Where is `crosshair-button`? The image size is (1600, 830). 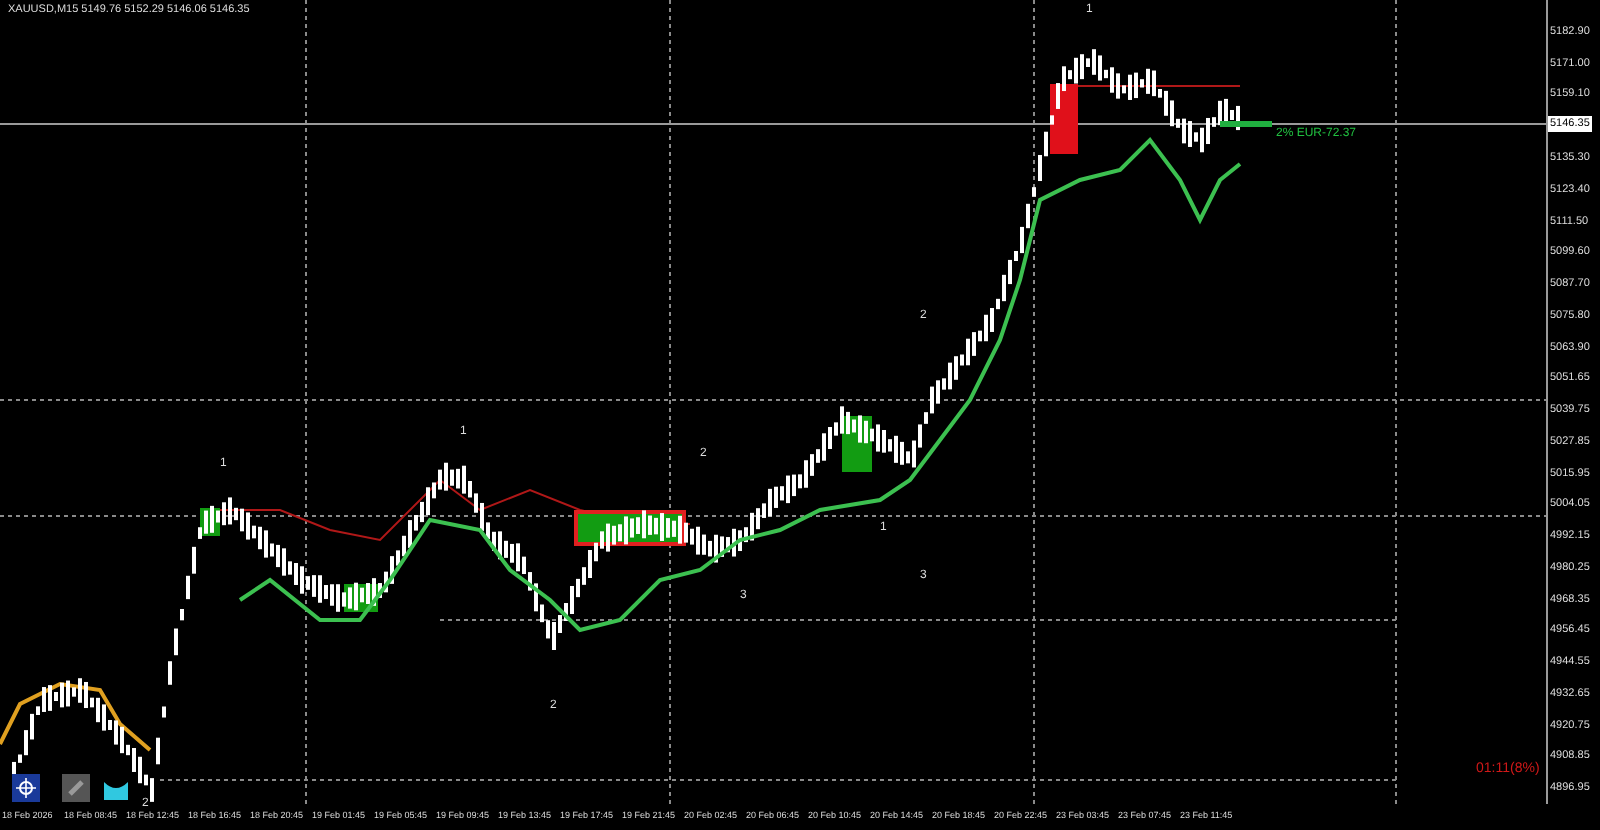
crosshair-button is located at coordinates (26, 788).